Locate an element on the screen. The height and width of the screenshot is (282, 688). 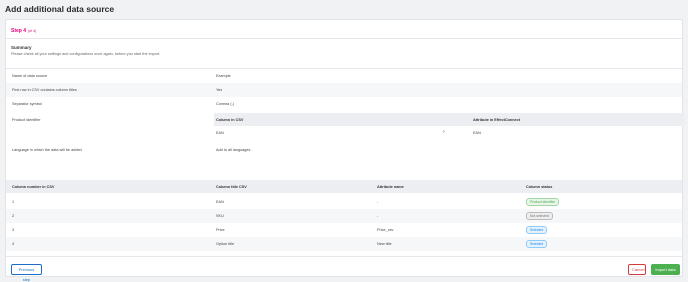
step-indicator: Step 4 (of 4) is located at coordinates (23, 31).